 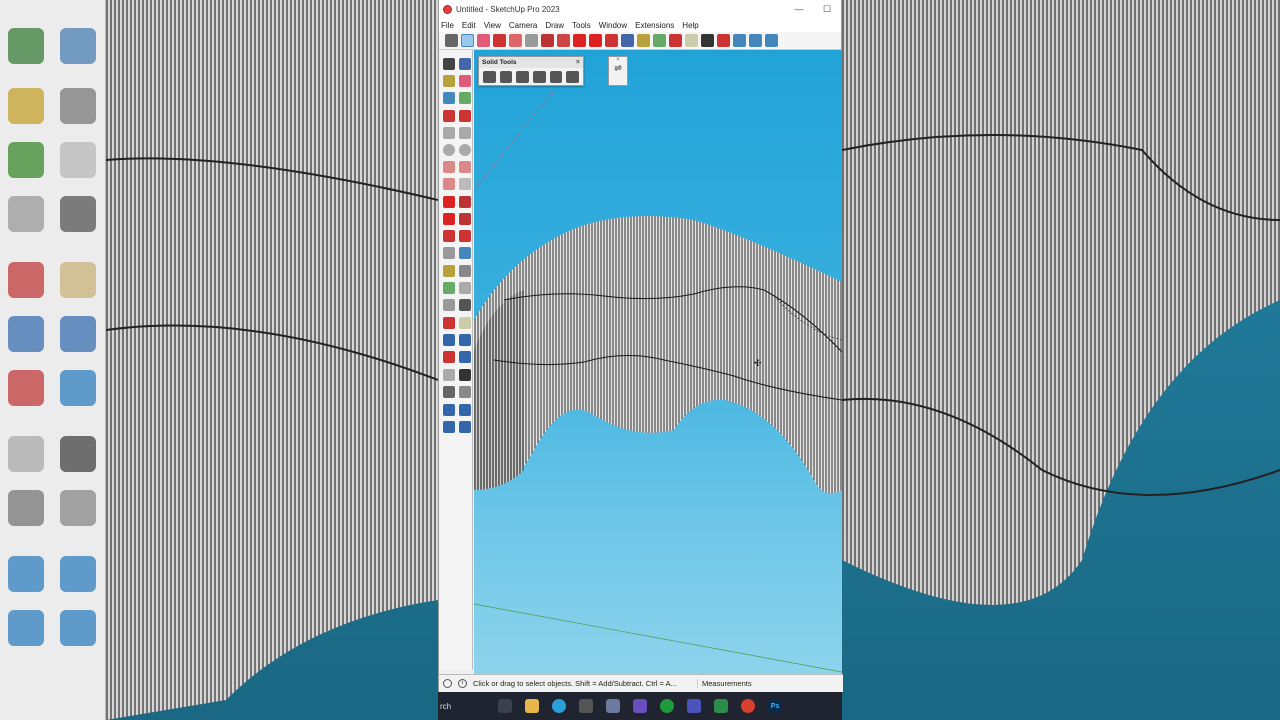 I want to click on paint-bucket-icon, so click(x=659, y=40).